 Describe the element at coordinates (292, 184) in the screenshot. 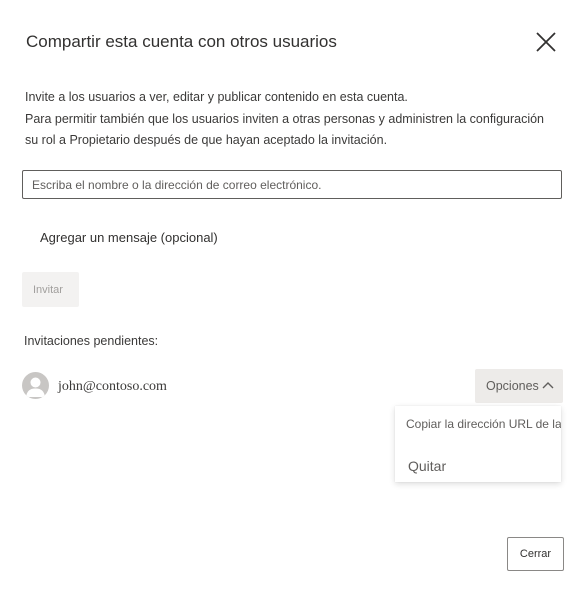

I see `invite-email-input` at that location.